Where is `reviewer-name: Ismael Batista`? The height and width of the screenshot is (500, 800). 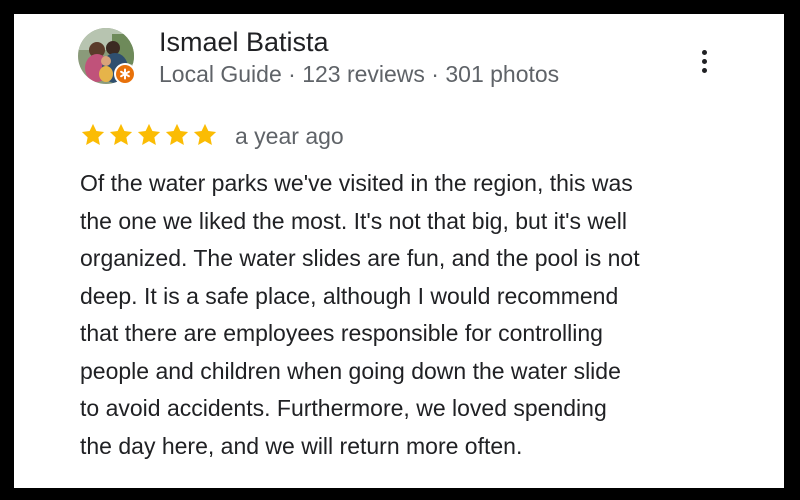 reviewer-name: Ismael Batista is located at coordinates (244, 42).